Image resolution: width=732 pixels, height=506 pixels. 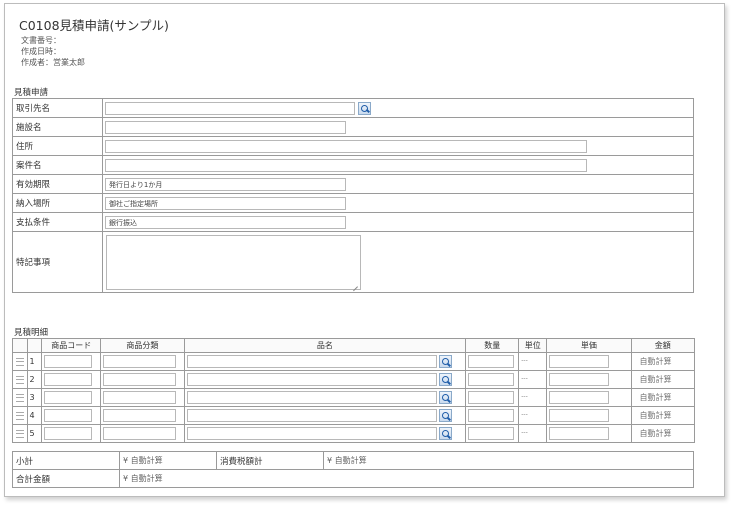 What do you see at coordinates (233, 262) in the screenshot?
I see `notes-textarea` at bounding box center [233, 262].